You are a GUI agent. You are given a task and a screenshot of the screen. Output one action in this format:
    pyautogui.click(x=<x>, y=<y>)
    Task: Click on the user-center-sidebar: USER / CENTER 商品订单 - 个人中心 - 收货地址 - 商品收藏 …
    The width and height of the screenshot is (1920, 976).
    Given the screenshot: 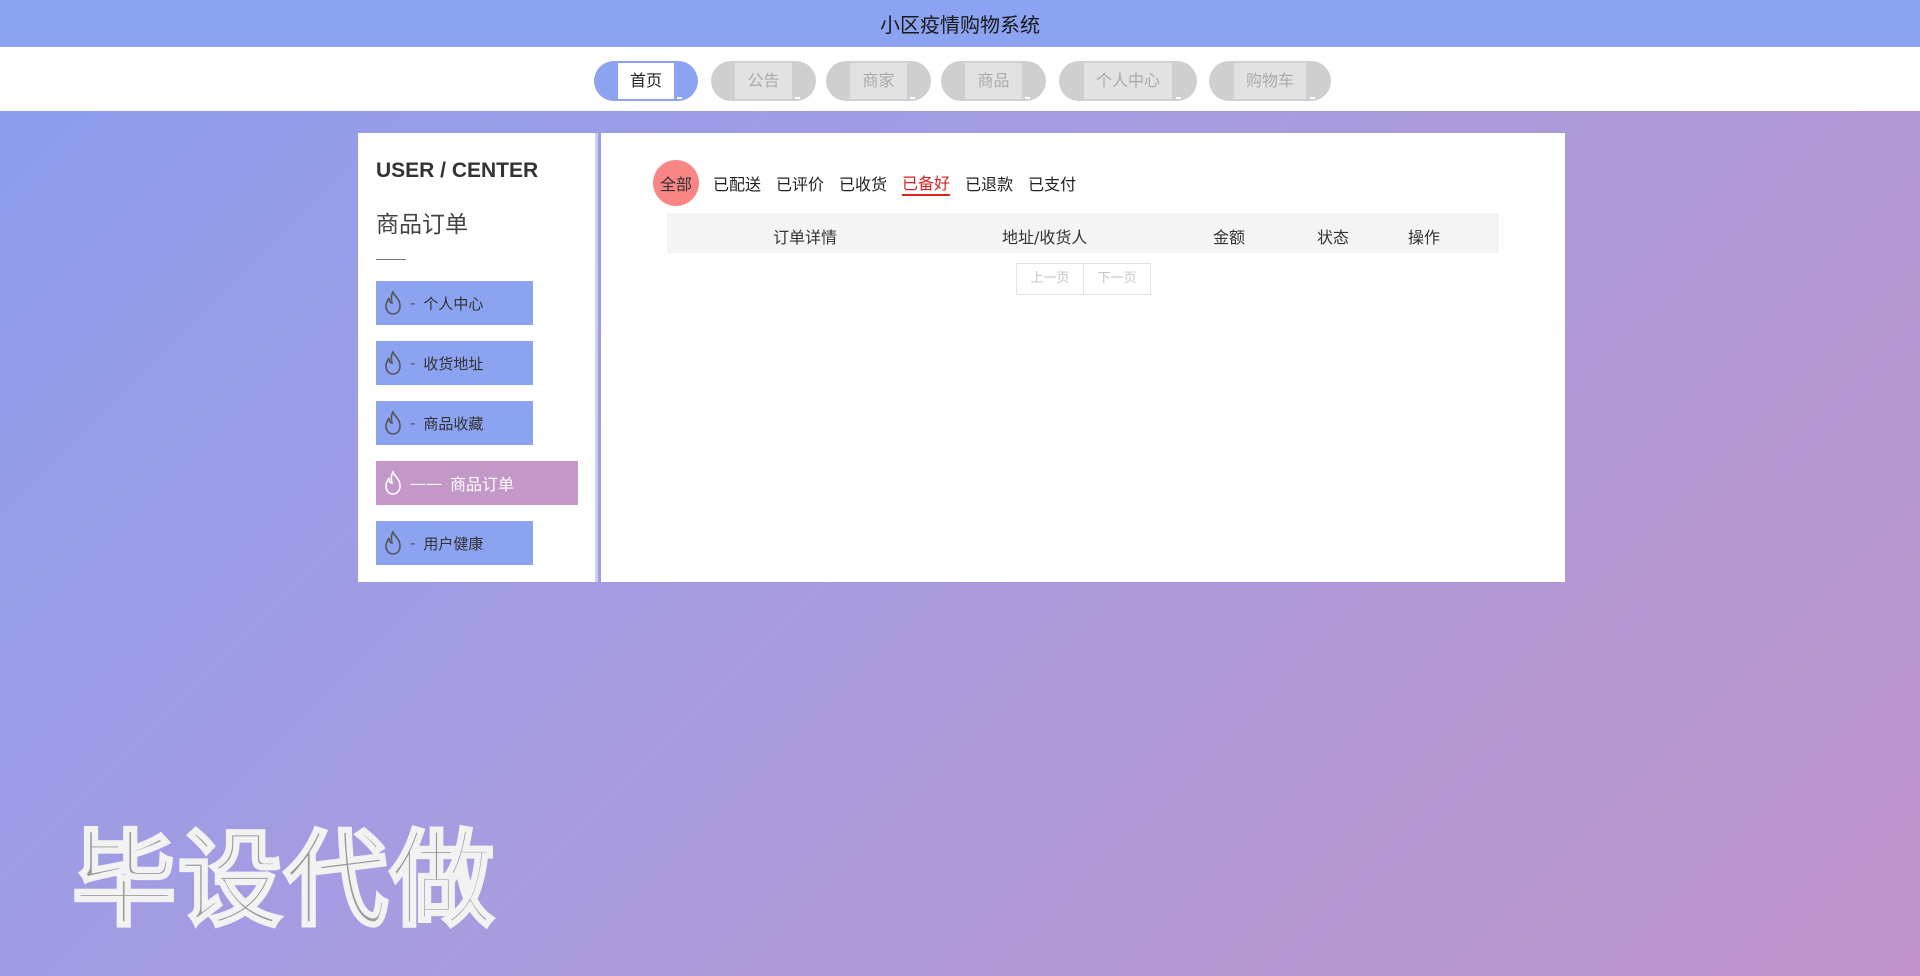 What is the action you would take?
    pyautogui.click(x=478, y=357)
    